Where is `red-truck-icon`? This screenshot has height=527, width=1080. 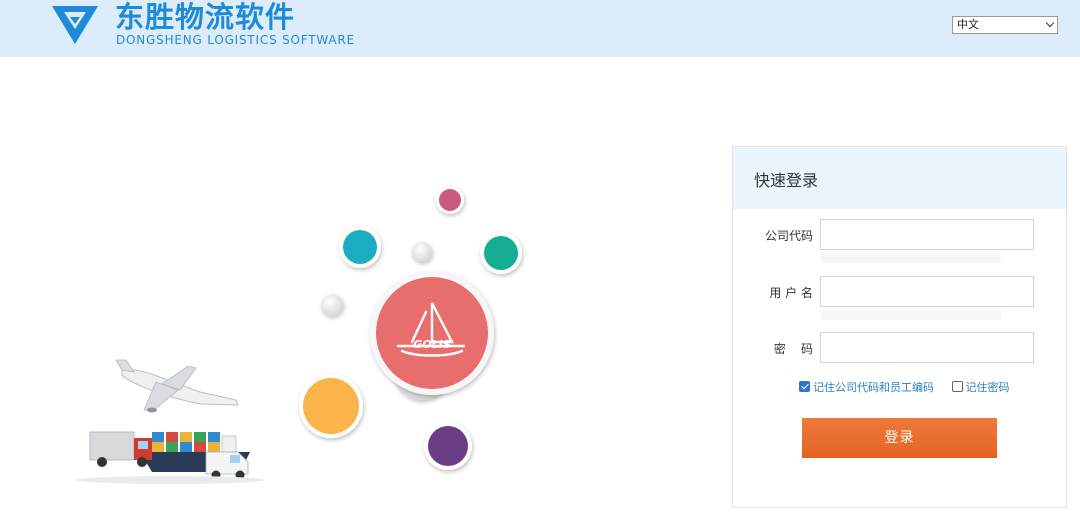
red-truck-icon is located at coordinates (120, 449).